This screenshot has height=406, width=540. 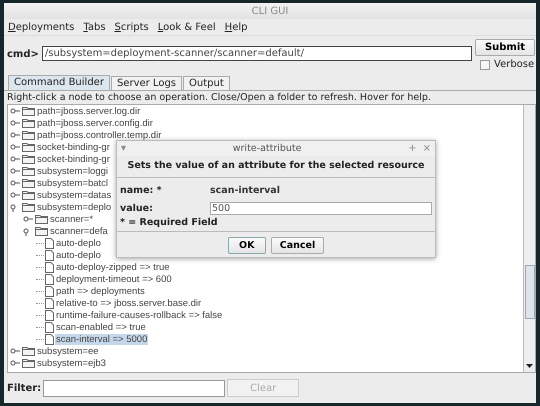 What do you see at coordinates (141, 190) in the screenshot?
I see `name-label: name: *` at bounding box center [141, 190].